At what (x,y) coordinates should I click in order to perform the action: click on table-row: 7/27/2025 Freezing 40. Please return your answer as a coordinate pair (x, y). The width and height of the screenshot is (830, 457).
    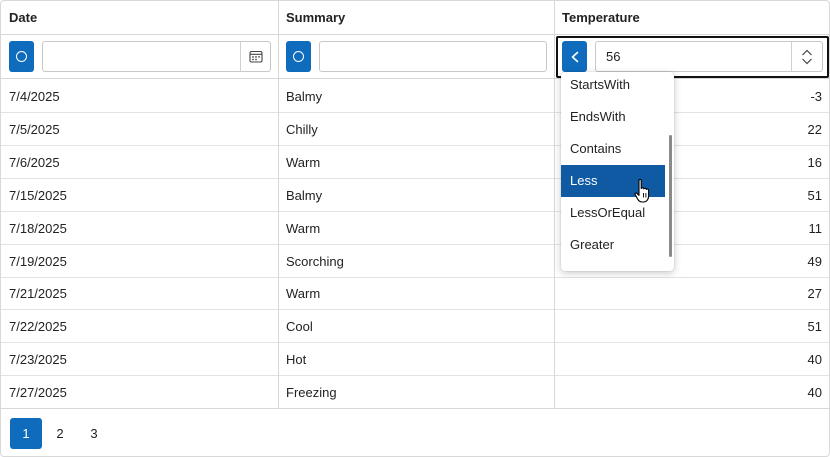
    Looking at the image, I should click on (415, 392).